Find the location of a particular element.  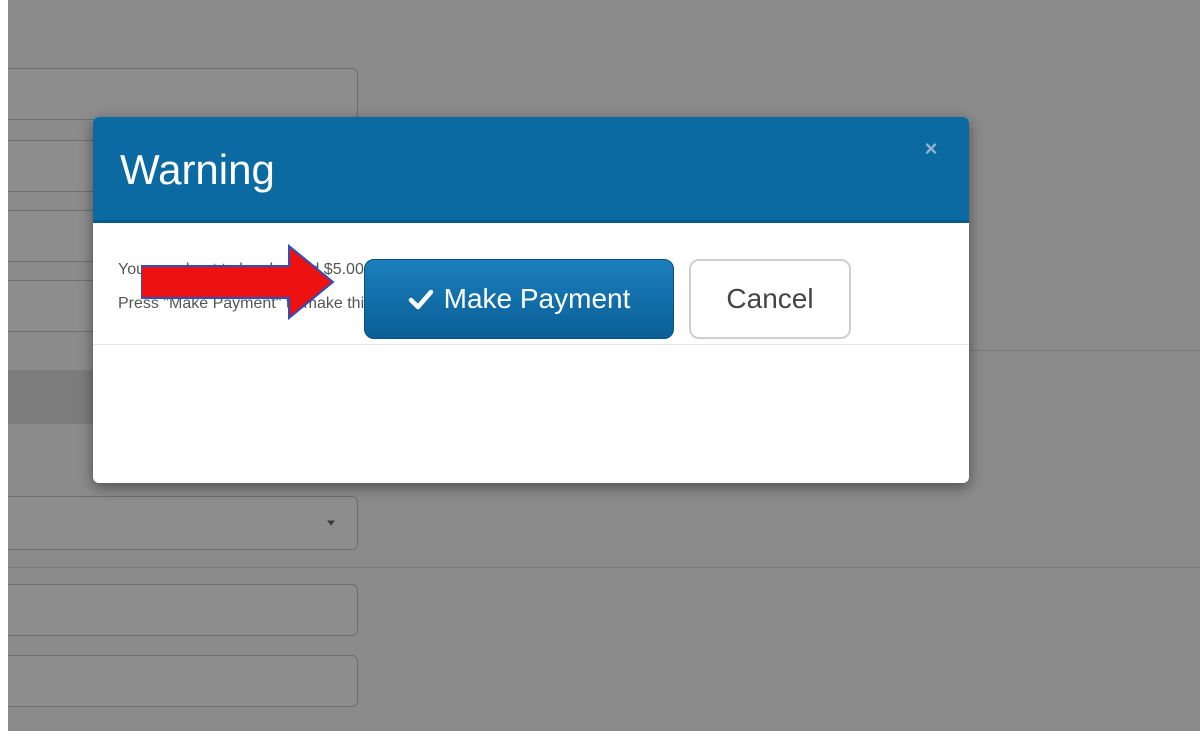

make-payment-label: Make Payment is located at coordinates (537, 298).